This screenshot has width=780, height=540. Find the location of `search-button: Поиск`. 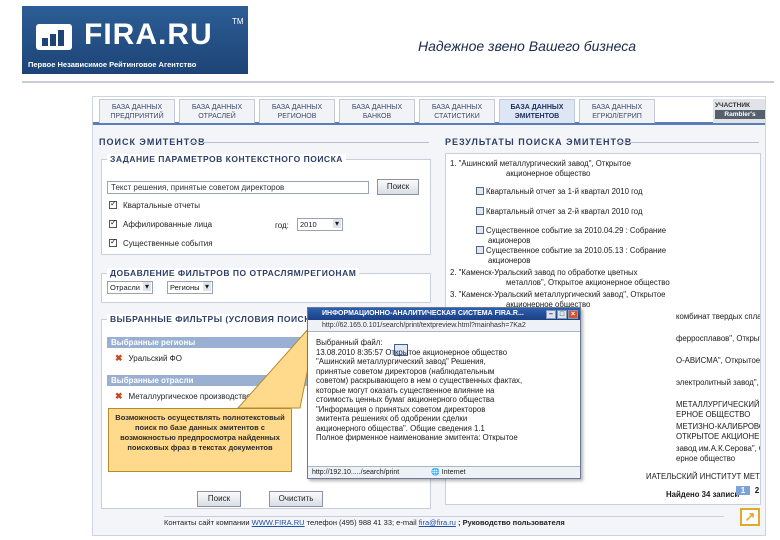

search-button: Поиск is located at coordinates (398, 187).